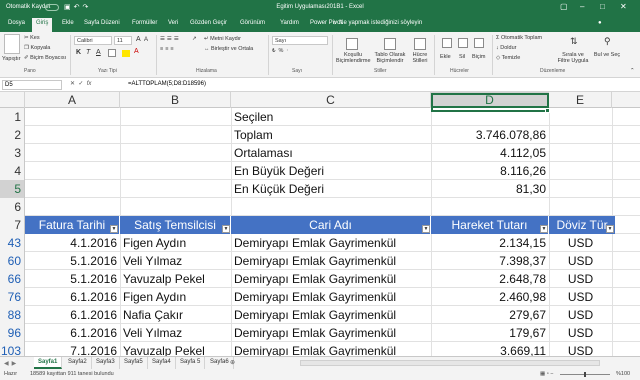  Describe the element at coordinates (72, 243) in the screenshot. I see `cell-date: 4.1.2016` at that location.